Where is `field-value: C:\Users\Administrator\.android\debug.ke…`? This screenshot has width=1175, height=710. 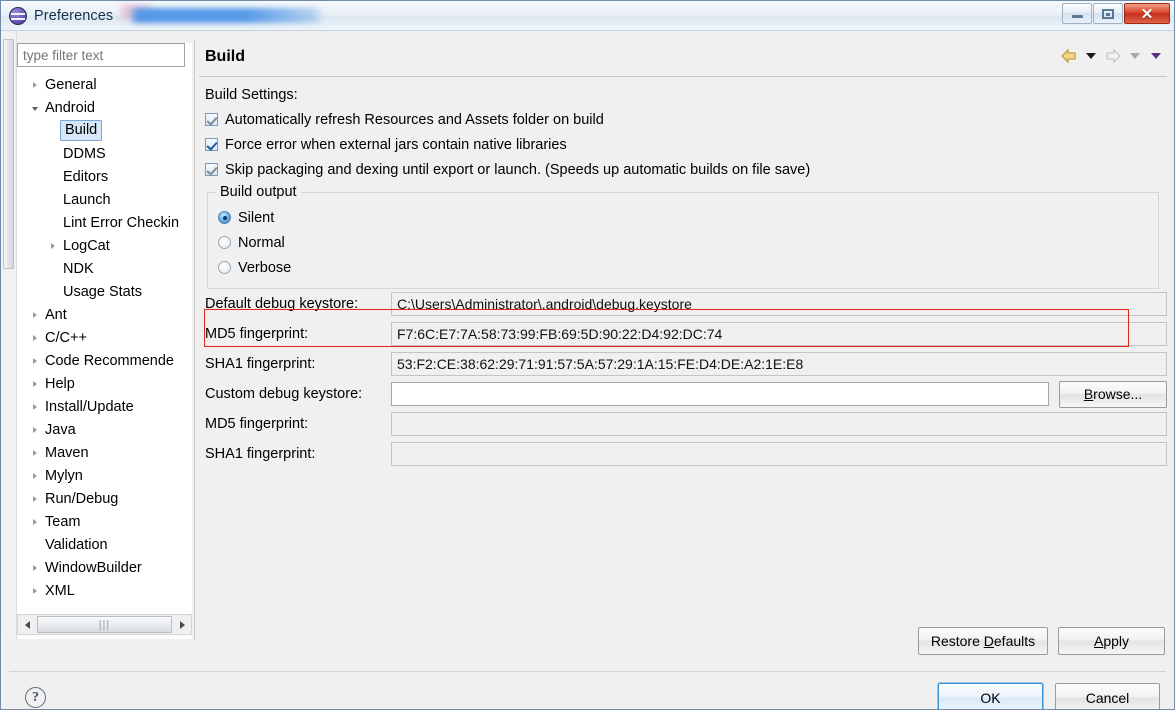 field-value: C:\Users\Administrator\.android\debug.ke… is located at coordinates (779, 304).